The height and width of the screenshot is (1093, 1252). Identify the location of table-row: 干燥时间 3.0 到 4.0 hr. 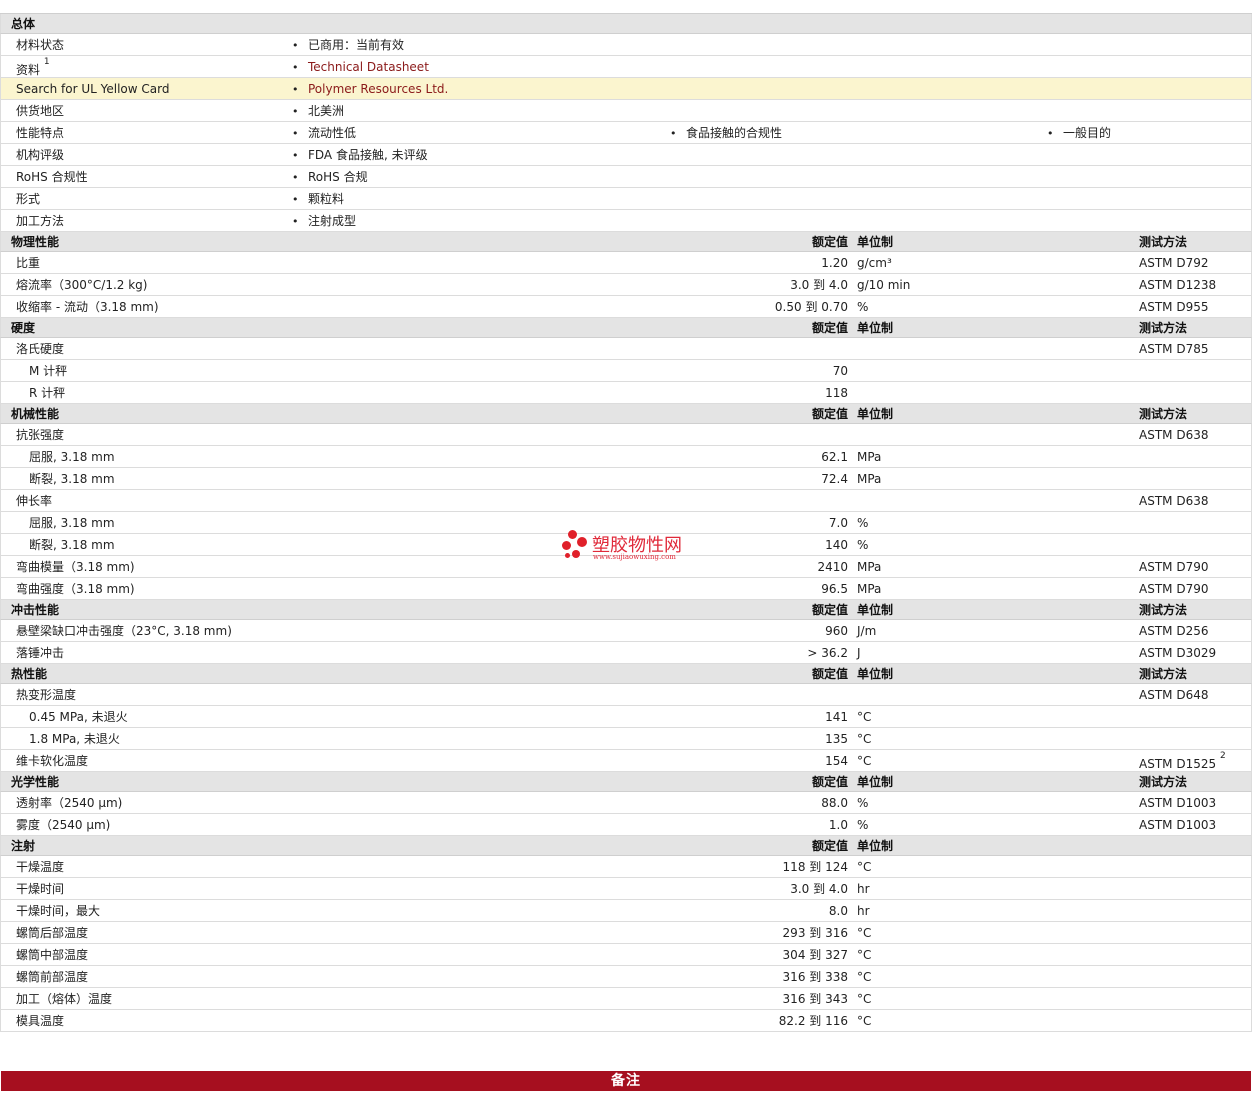
(626, 889).